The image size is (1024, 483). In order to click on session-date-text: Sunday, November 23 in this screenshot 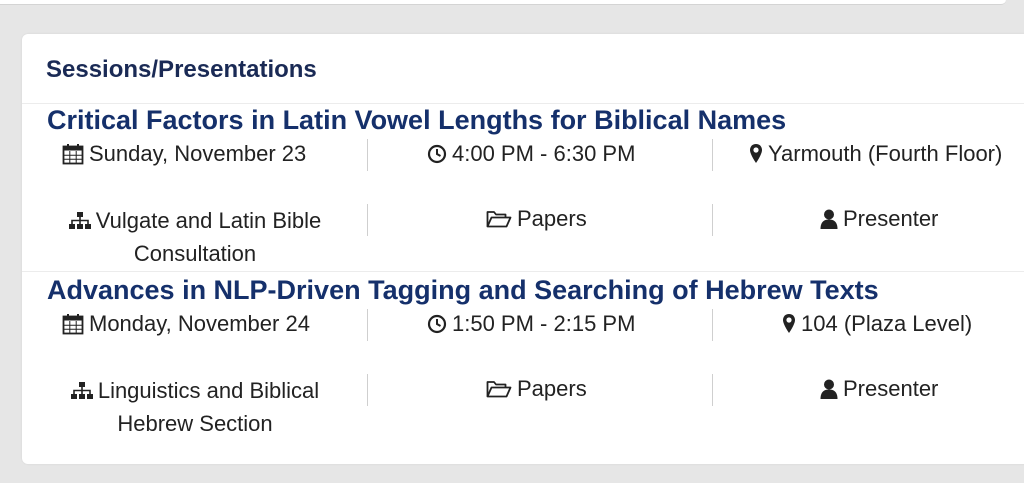, I will do `click(198, 153)`.